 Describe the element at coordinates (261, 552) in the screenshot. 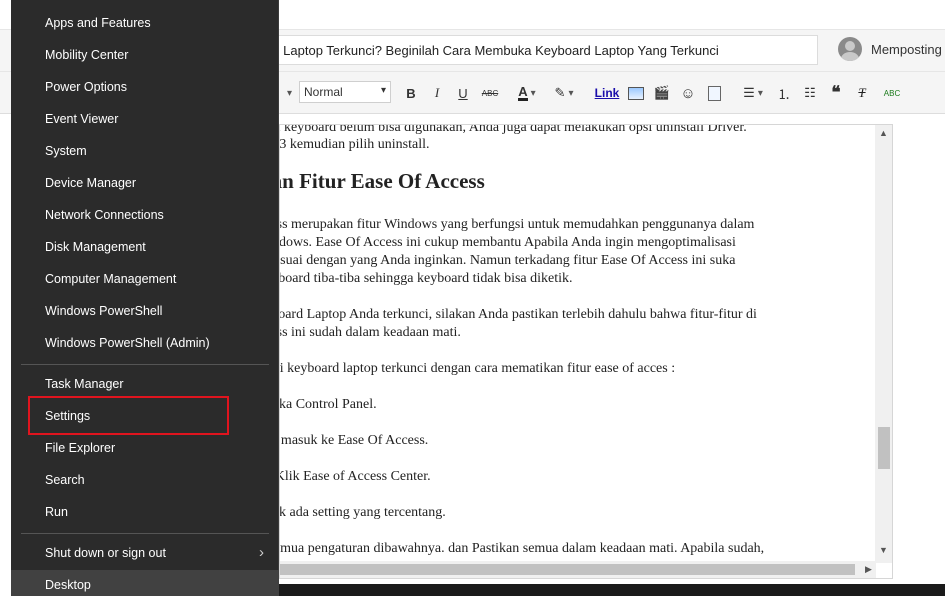

I see `chevron-right-icon: ›` at that location.